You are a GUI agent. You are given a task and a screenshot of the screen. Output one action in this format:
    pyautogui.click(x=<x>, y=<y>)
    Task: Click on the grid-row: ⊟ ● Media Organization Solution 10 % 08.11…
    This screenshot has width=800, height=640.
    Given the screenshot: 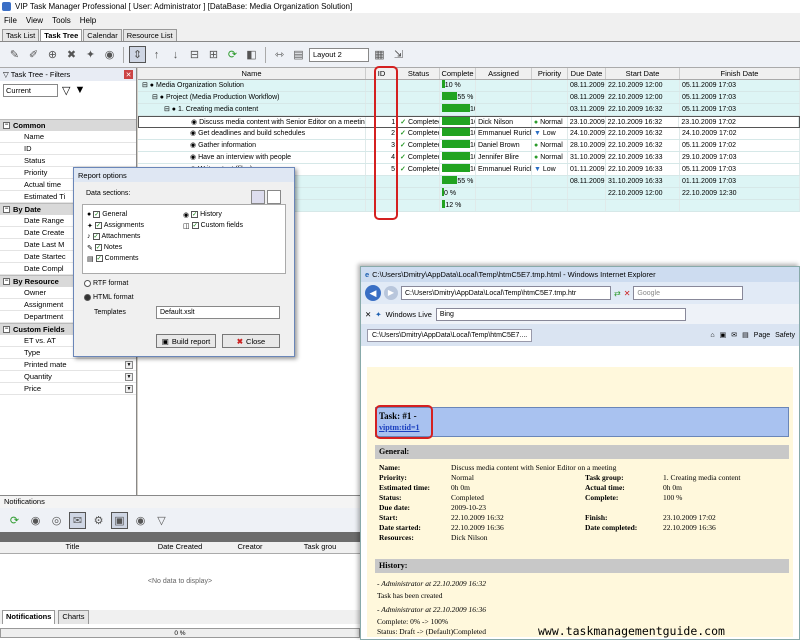 What is the action you would take?
    pyautogui.click(x=469, y=86)
    